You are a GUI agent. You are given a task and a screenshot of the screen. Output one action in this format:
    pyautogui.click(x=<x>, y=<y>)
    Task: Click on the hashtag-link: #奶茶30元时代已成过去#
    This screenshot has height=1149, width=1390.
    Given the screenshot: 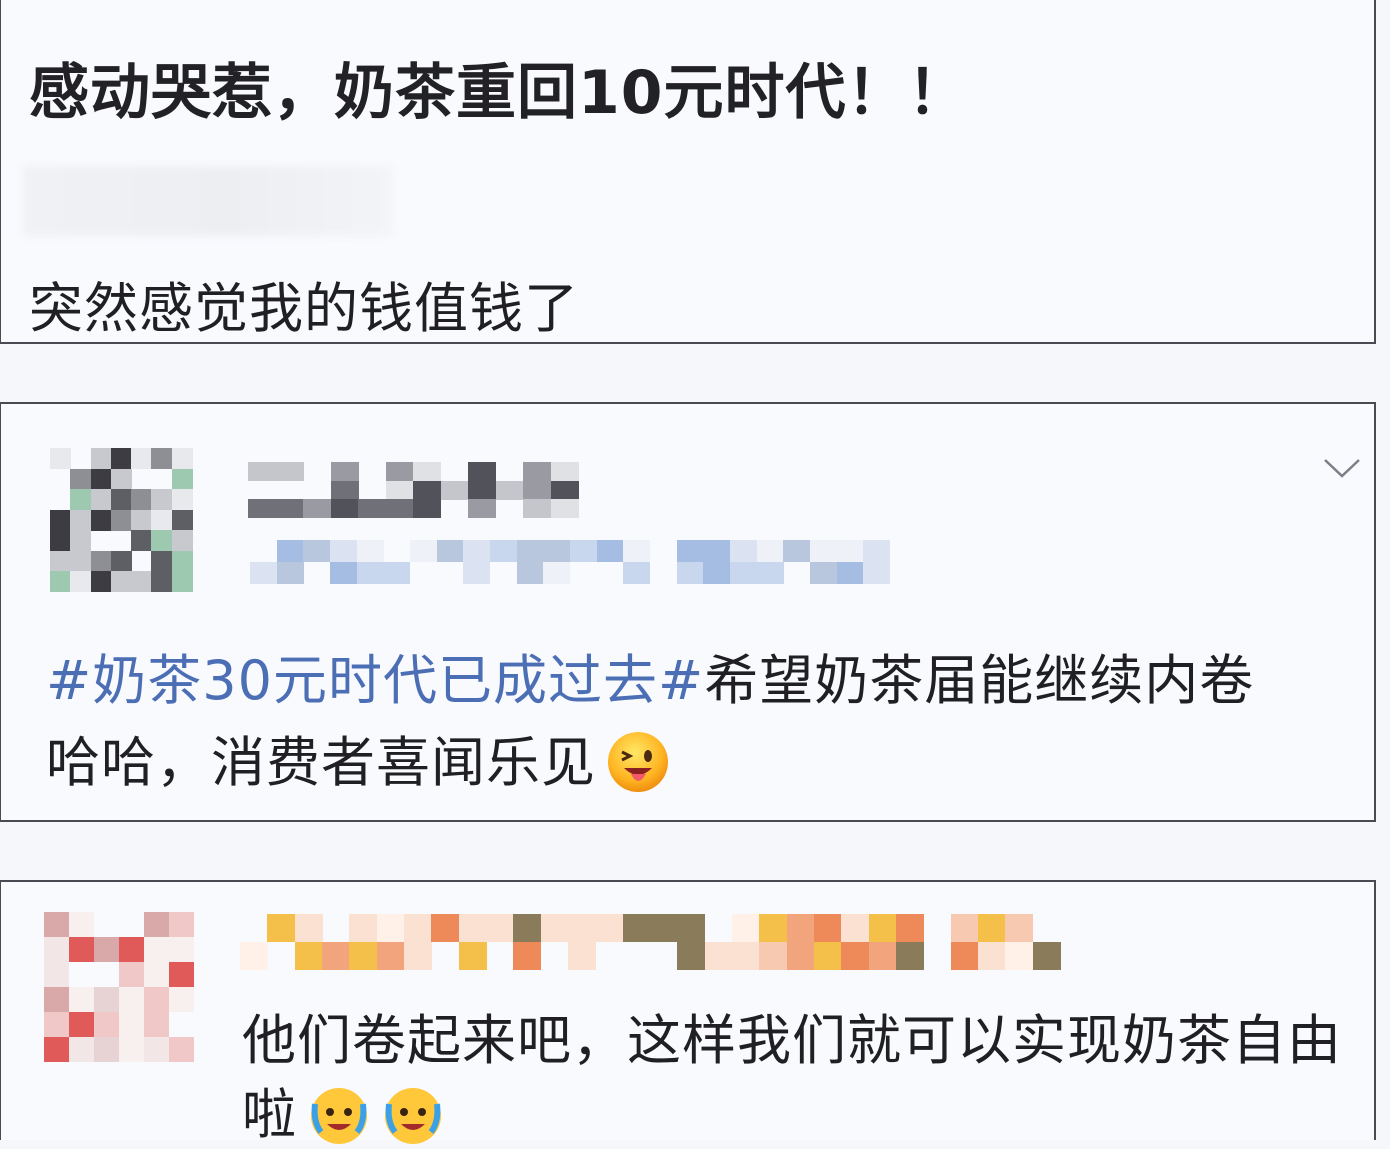 What is the action you would take?
    pyautogui.click(x=375, y=680)
    